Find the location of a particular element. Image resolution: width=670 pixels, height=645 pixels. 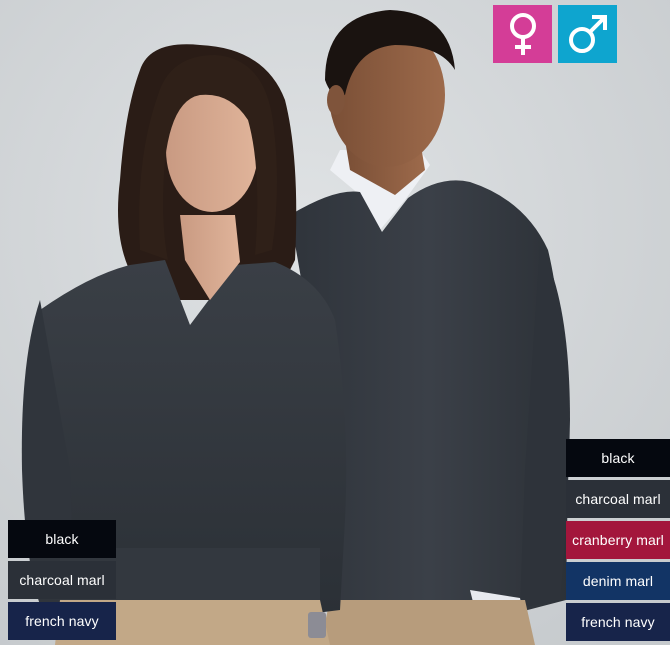

female-symbol-icon is located at coordinates (522, 34).